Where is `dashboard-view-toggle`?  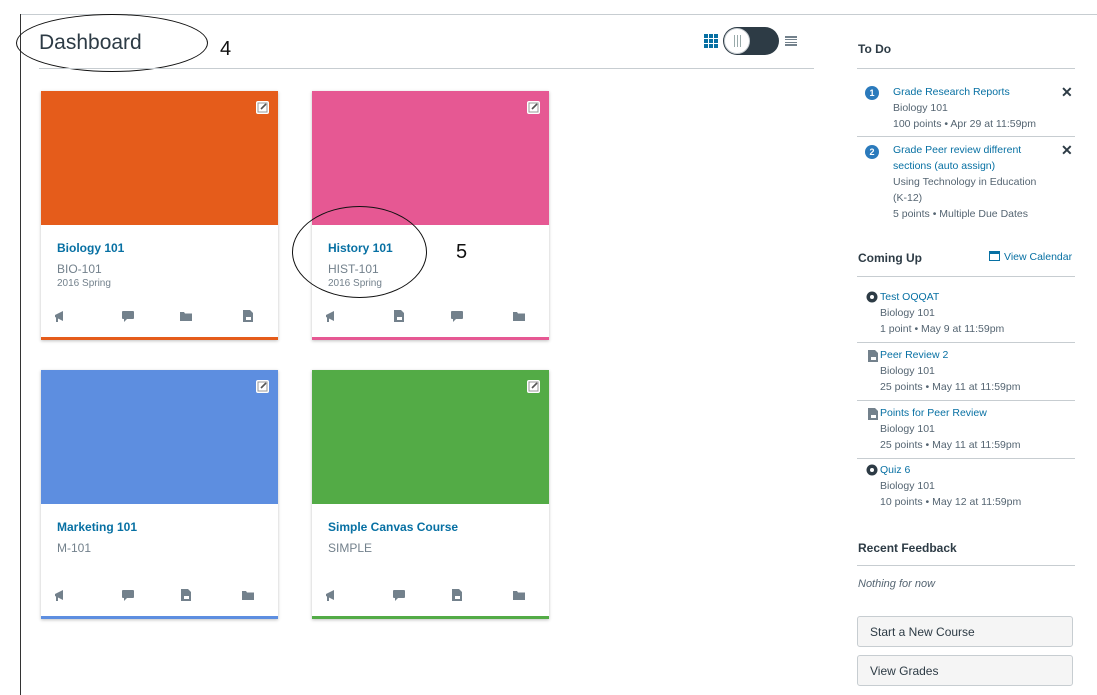
dashboard-view-toggle is located at coordinates (750, 41).